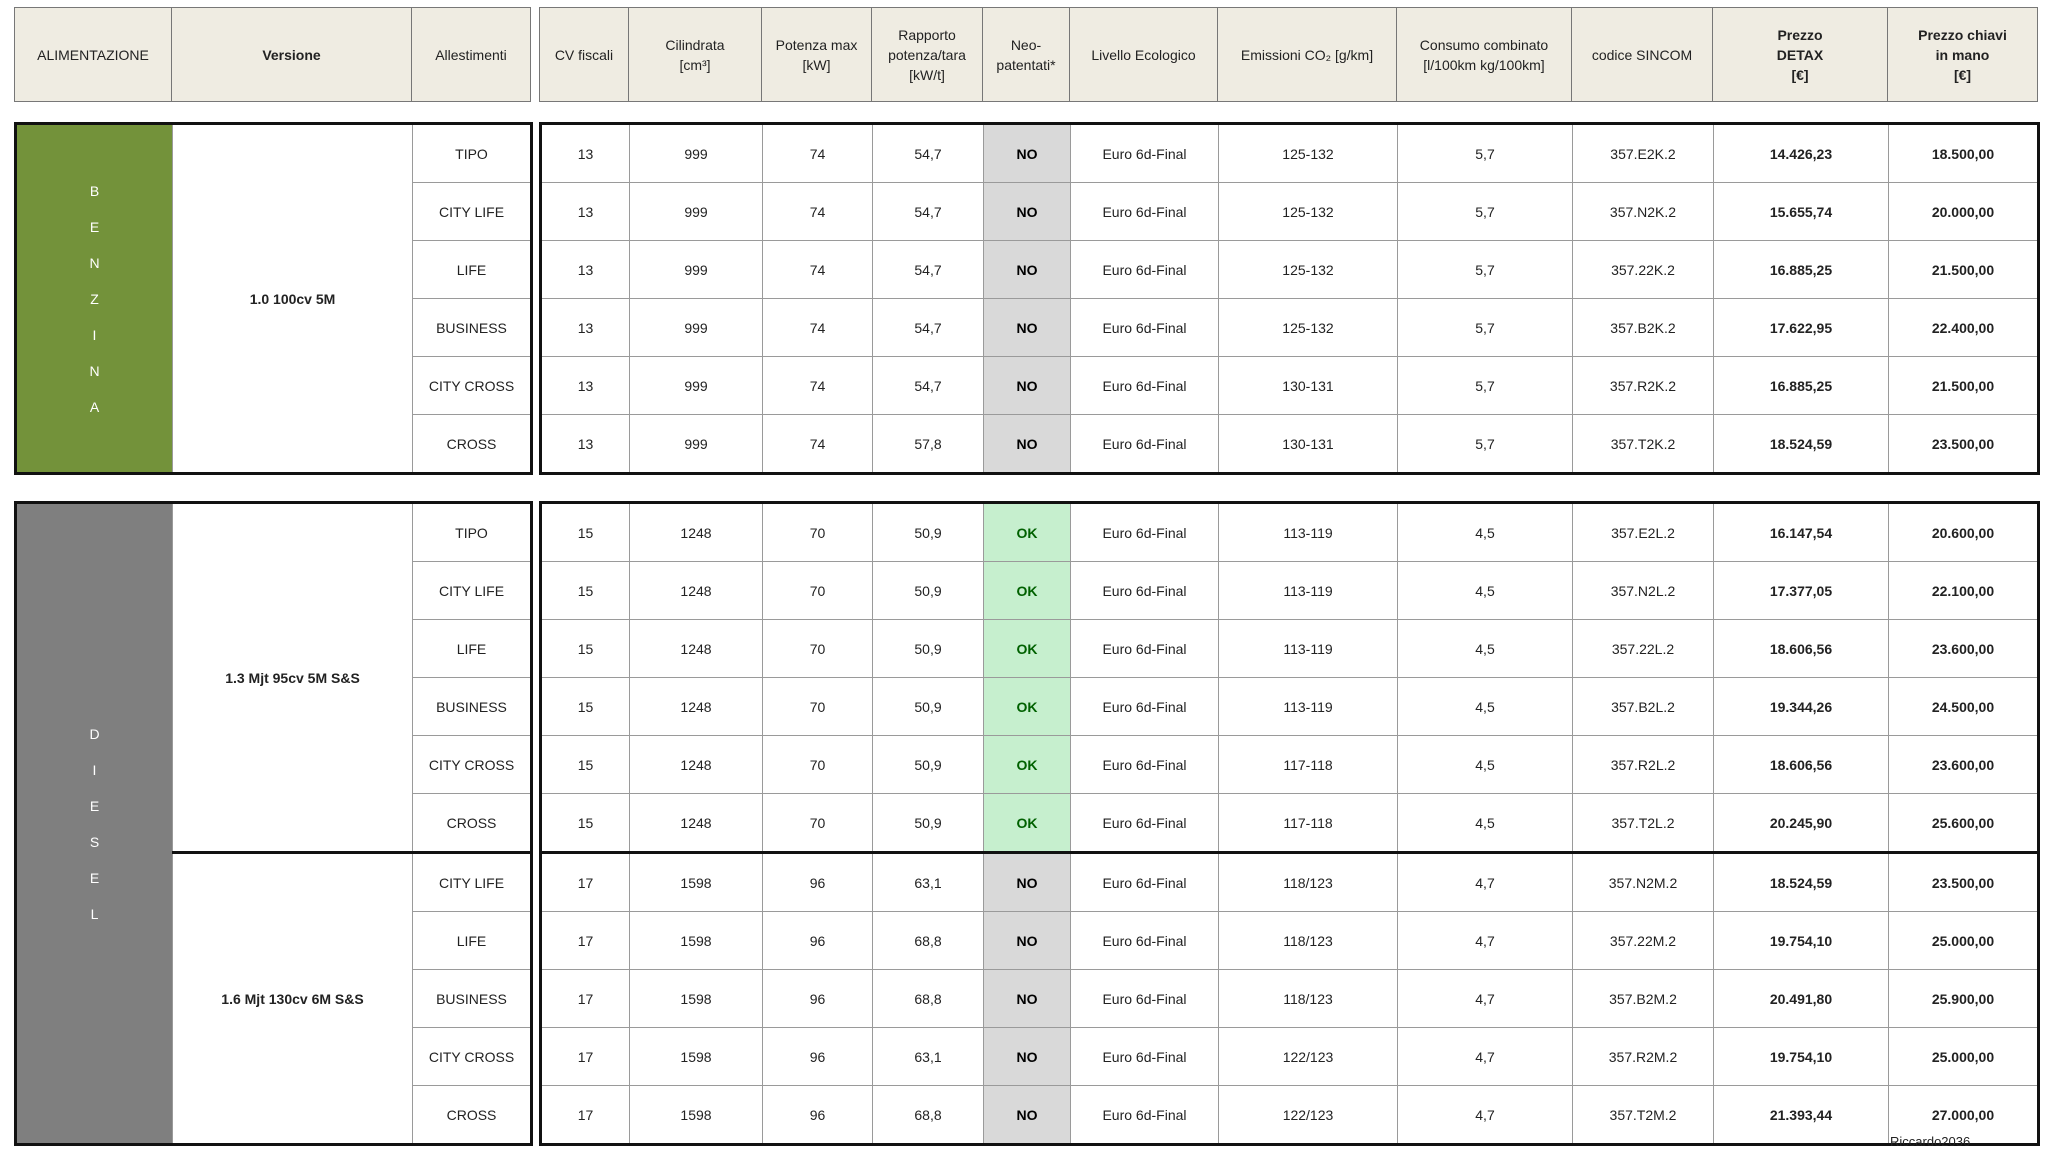  Describe the element at coordinates (1962, 34) in the screenshot. I see `header-prezzo-chiavi-line: Prezzo chiavi` at that location.